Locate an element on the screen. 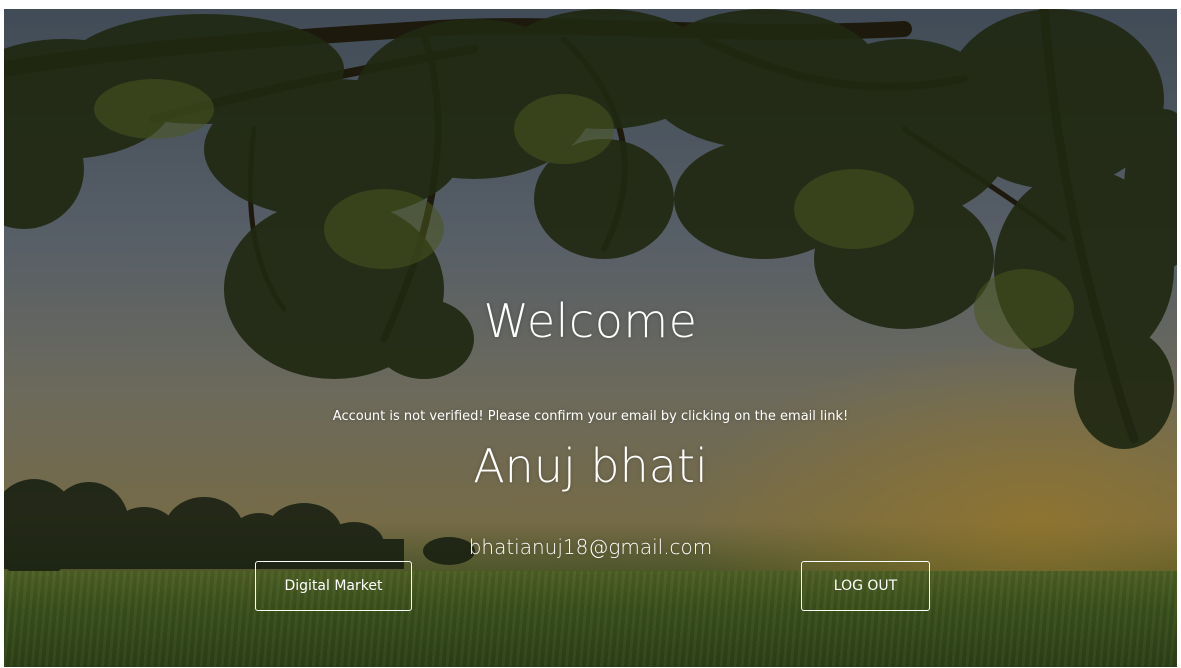  logout-button: LOG OUT is located at coordinates (865, 586).